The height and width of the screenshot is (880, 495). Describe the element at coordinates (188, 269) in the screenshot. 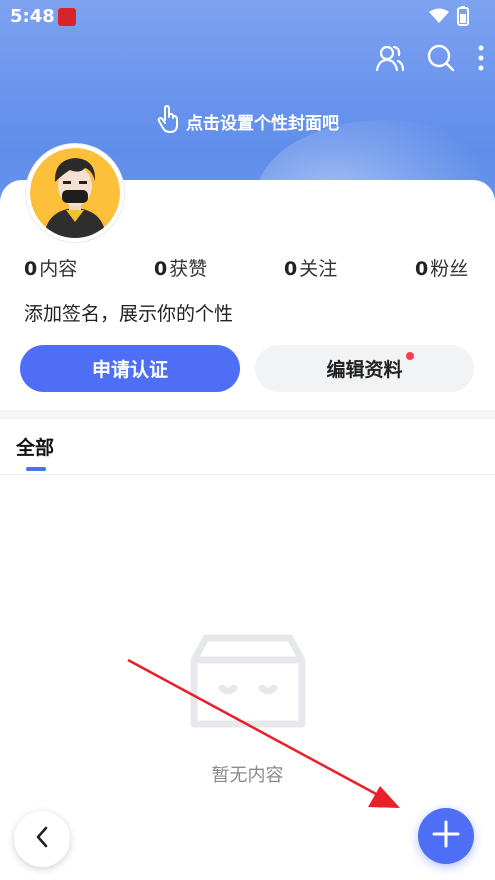

I see `stat-likes-label: 获赞` at that location.